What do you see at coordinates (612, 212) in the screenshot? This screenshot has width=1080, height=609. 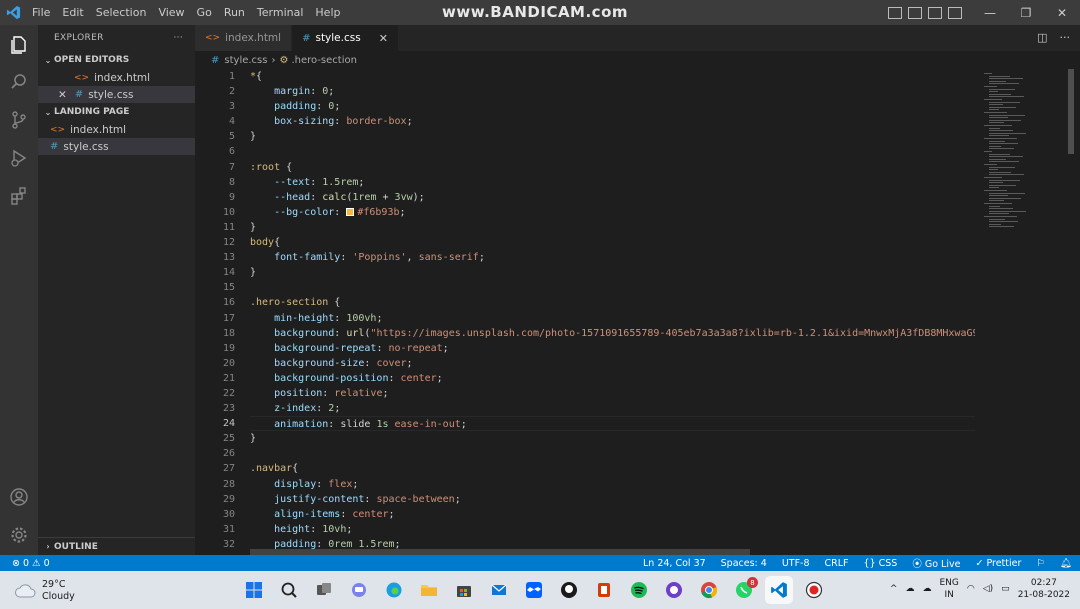 I see `code-line: --bg-color: #f6b93b;` at bounding box center [612, 212].